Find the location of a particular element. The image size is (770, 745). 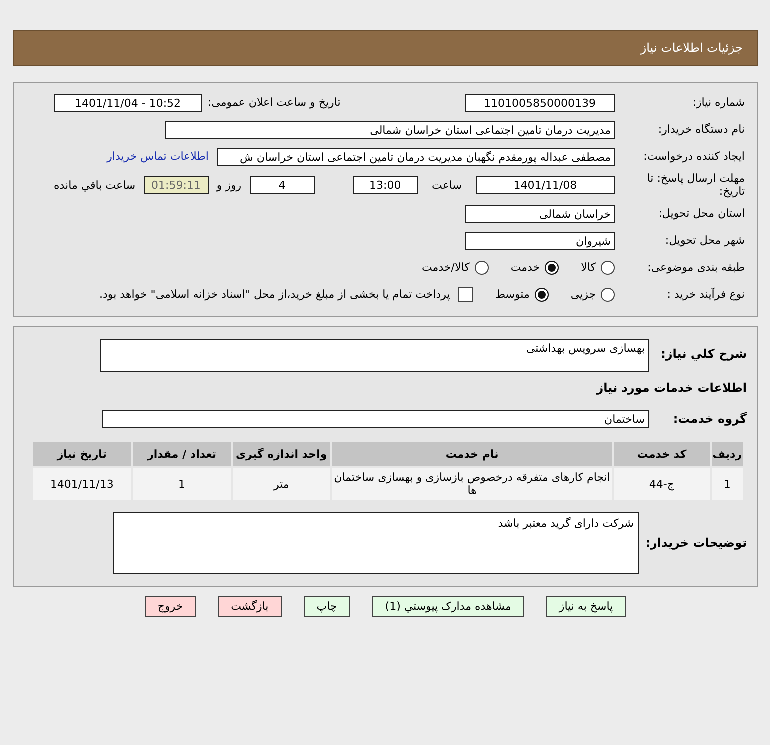

column-header: تاریخ نیاز is located at coordinates (82, 454).